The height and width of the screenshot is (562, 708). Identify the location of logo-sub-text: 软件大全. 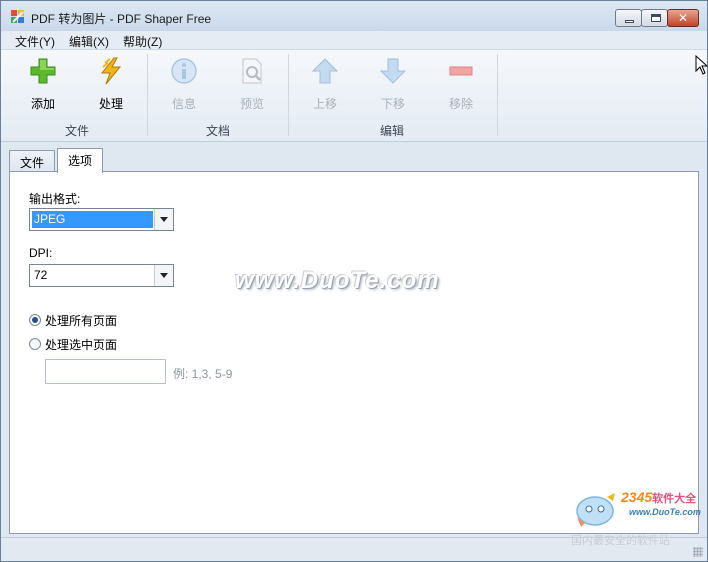
(674, 499).